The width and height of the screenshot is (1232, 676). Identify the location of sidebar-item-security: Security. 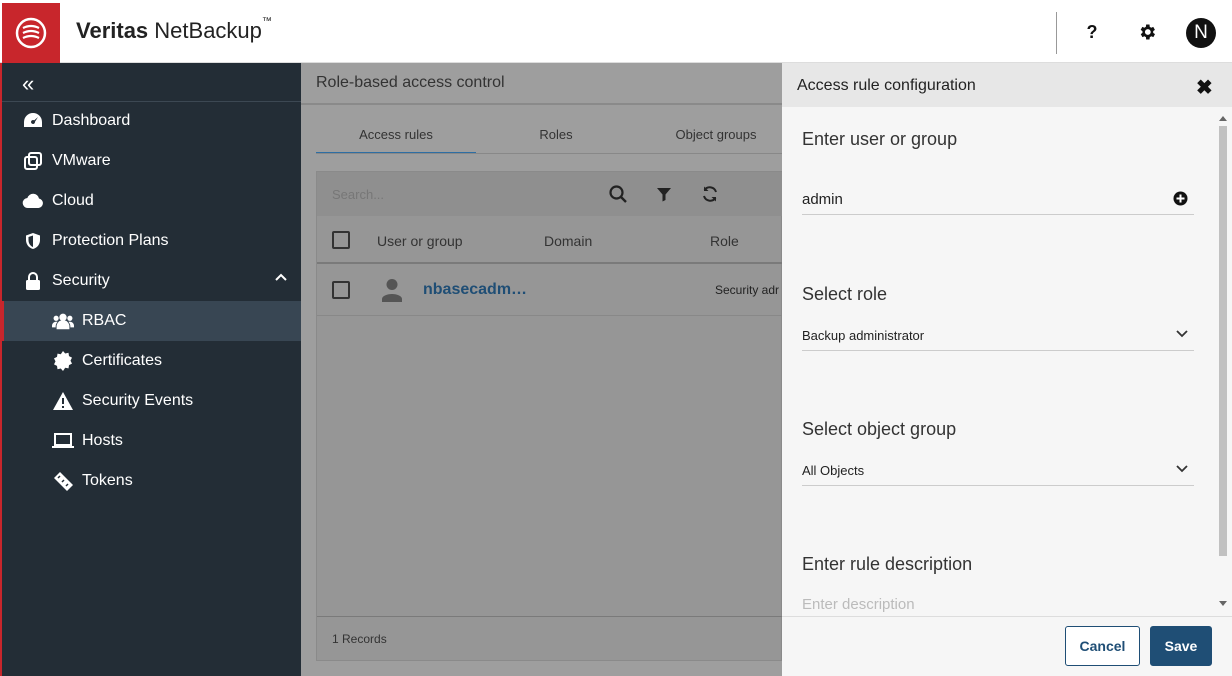
(151, 281).